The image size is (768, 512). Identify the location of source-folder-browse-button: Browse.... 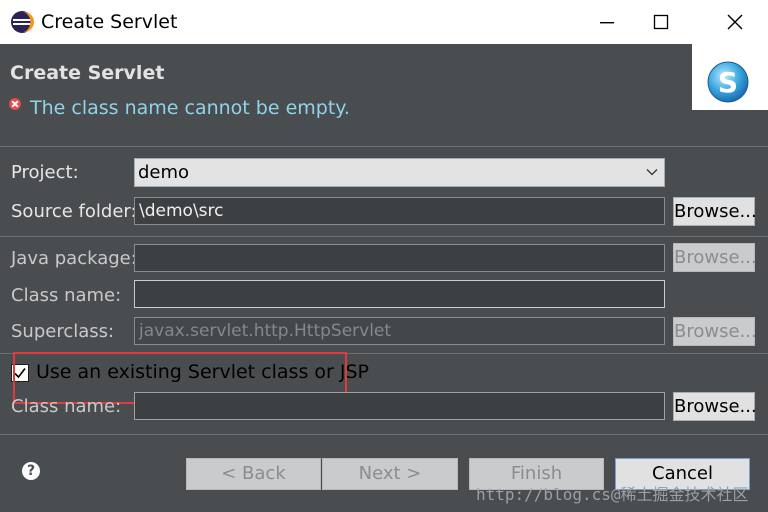
(715, 211).